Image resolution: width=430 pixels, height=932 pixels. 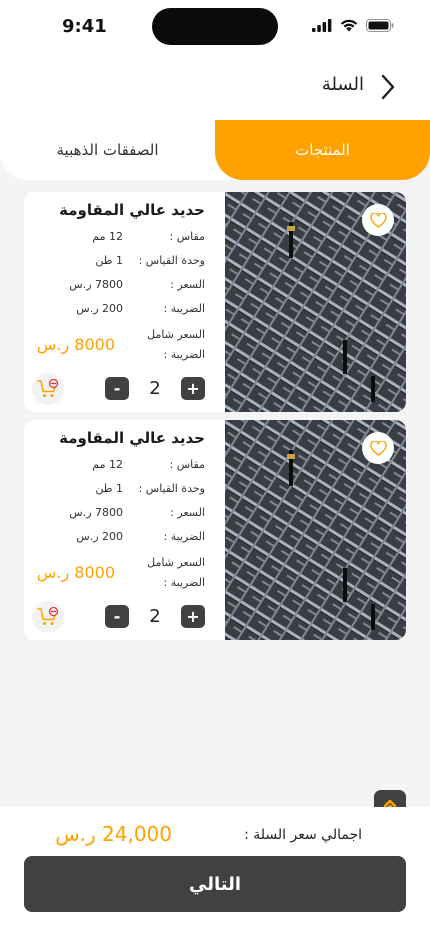 What do you see at coordinates (107, 150) in the screenshot?
I see `tab-golden-deals: الصفقات الذهبية` at bounding box center [107, 150].